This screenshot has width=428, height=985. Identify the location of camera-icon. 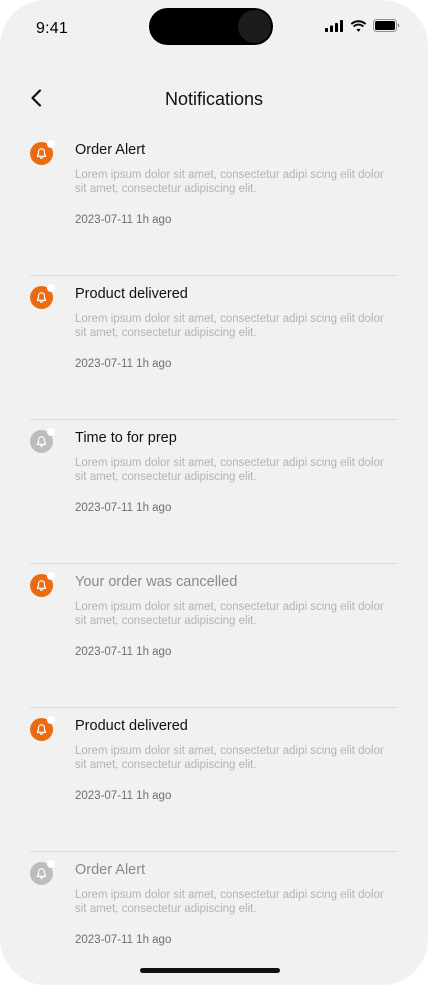
(254, 26).